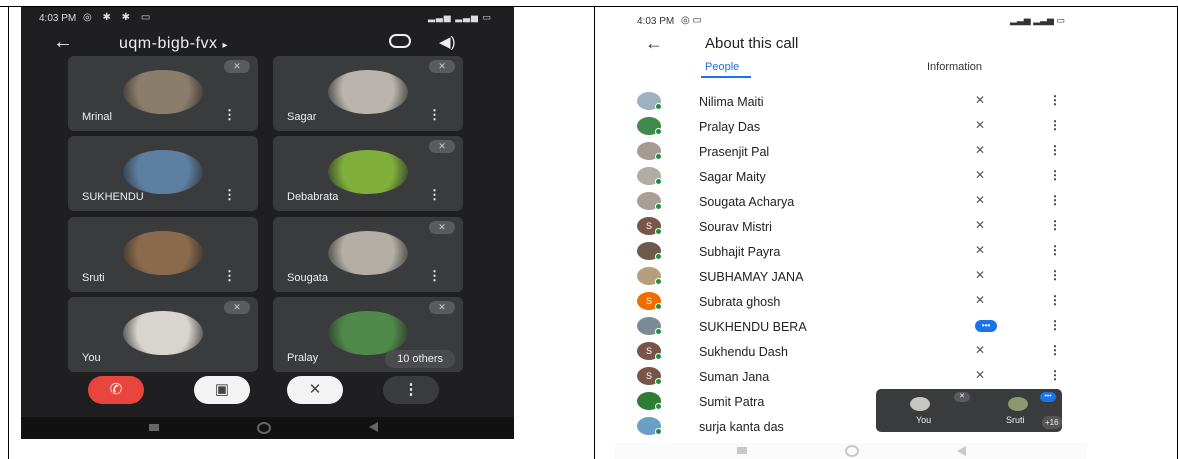 This screenshot has width=1178, height=459. What do you see at coordinates (116, 390) in the screenshot?
I see `end-call-button: ✆` at bounding box center [116, 390].